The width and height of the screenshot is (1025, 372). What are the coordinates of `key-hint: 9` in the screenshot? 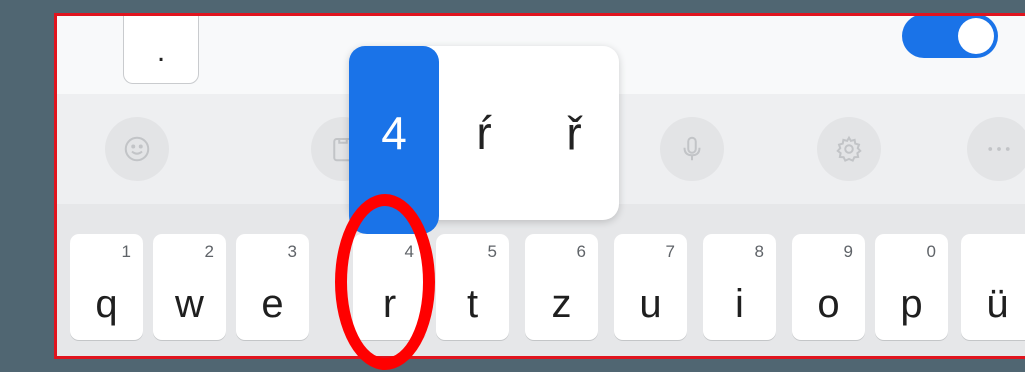 It's located at (848, 251).